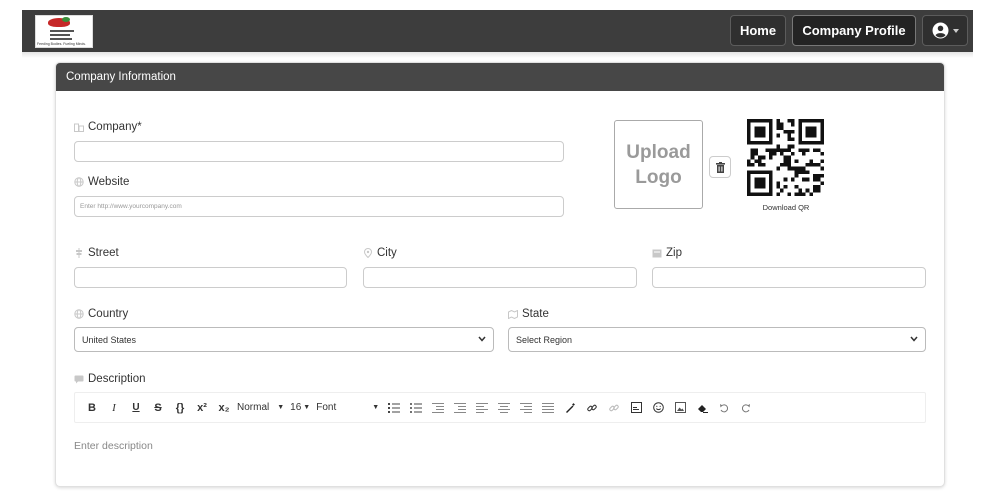 The width and height of the screenshot is (1000, 500). I want to click on company-input, so click(319, 151).